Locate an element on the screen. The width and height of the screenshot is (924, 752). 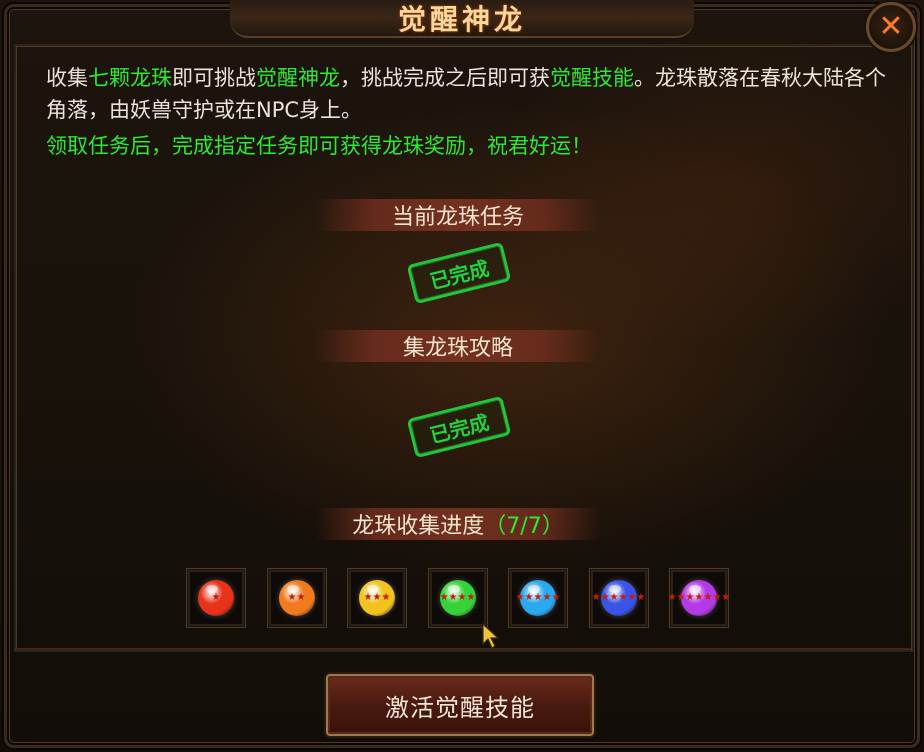
orb-slot-red: ★ is located at coordinates (216, 598).